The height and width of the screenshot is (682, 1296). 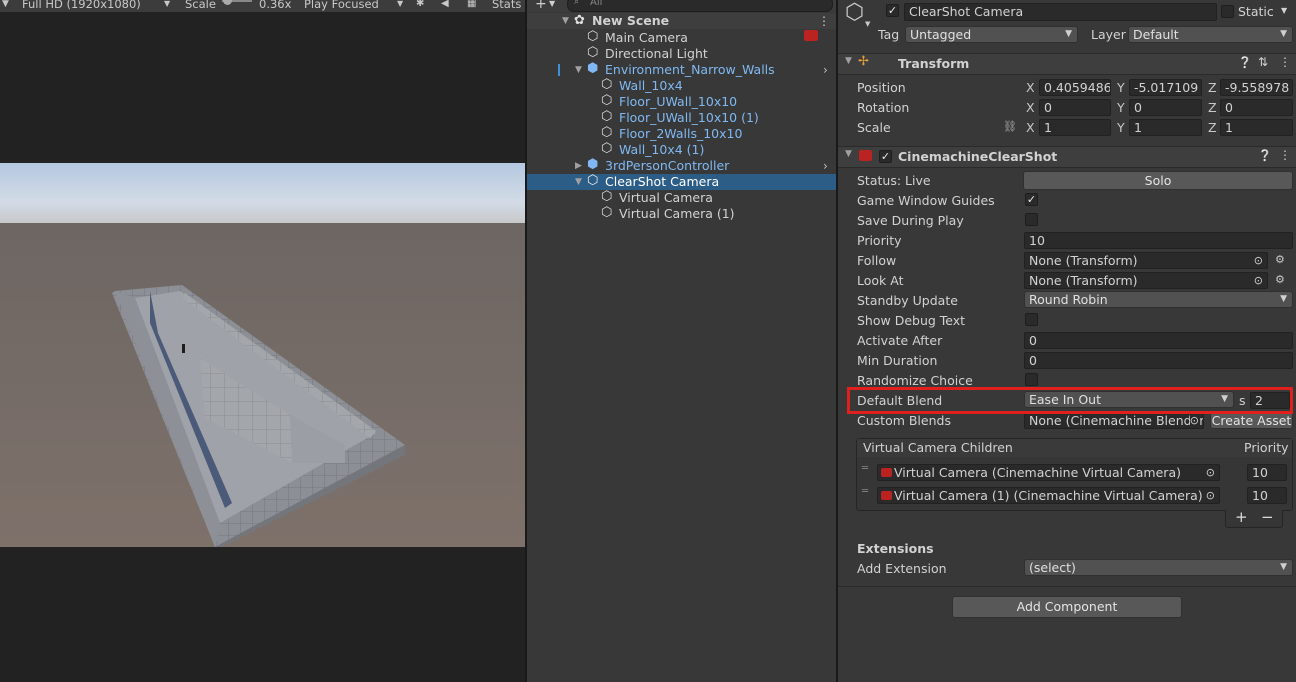 I want to click on scale-slider-handle, so click(x=227, y=2).